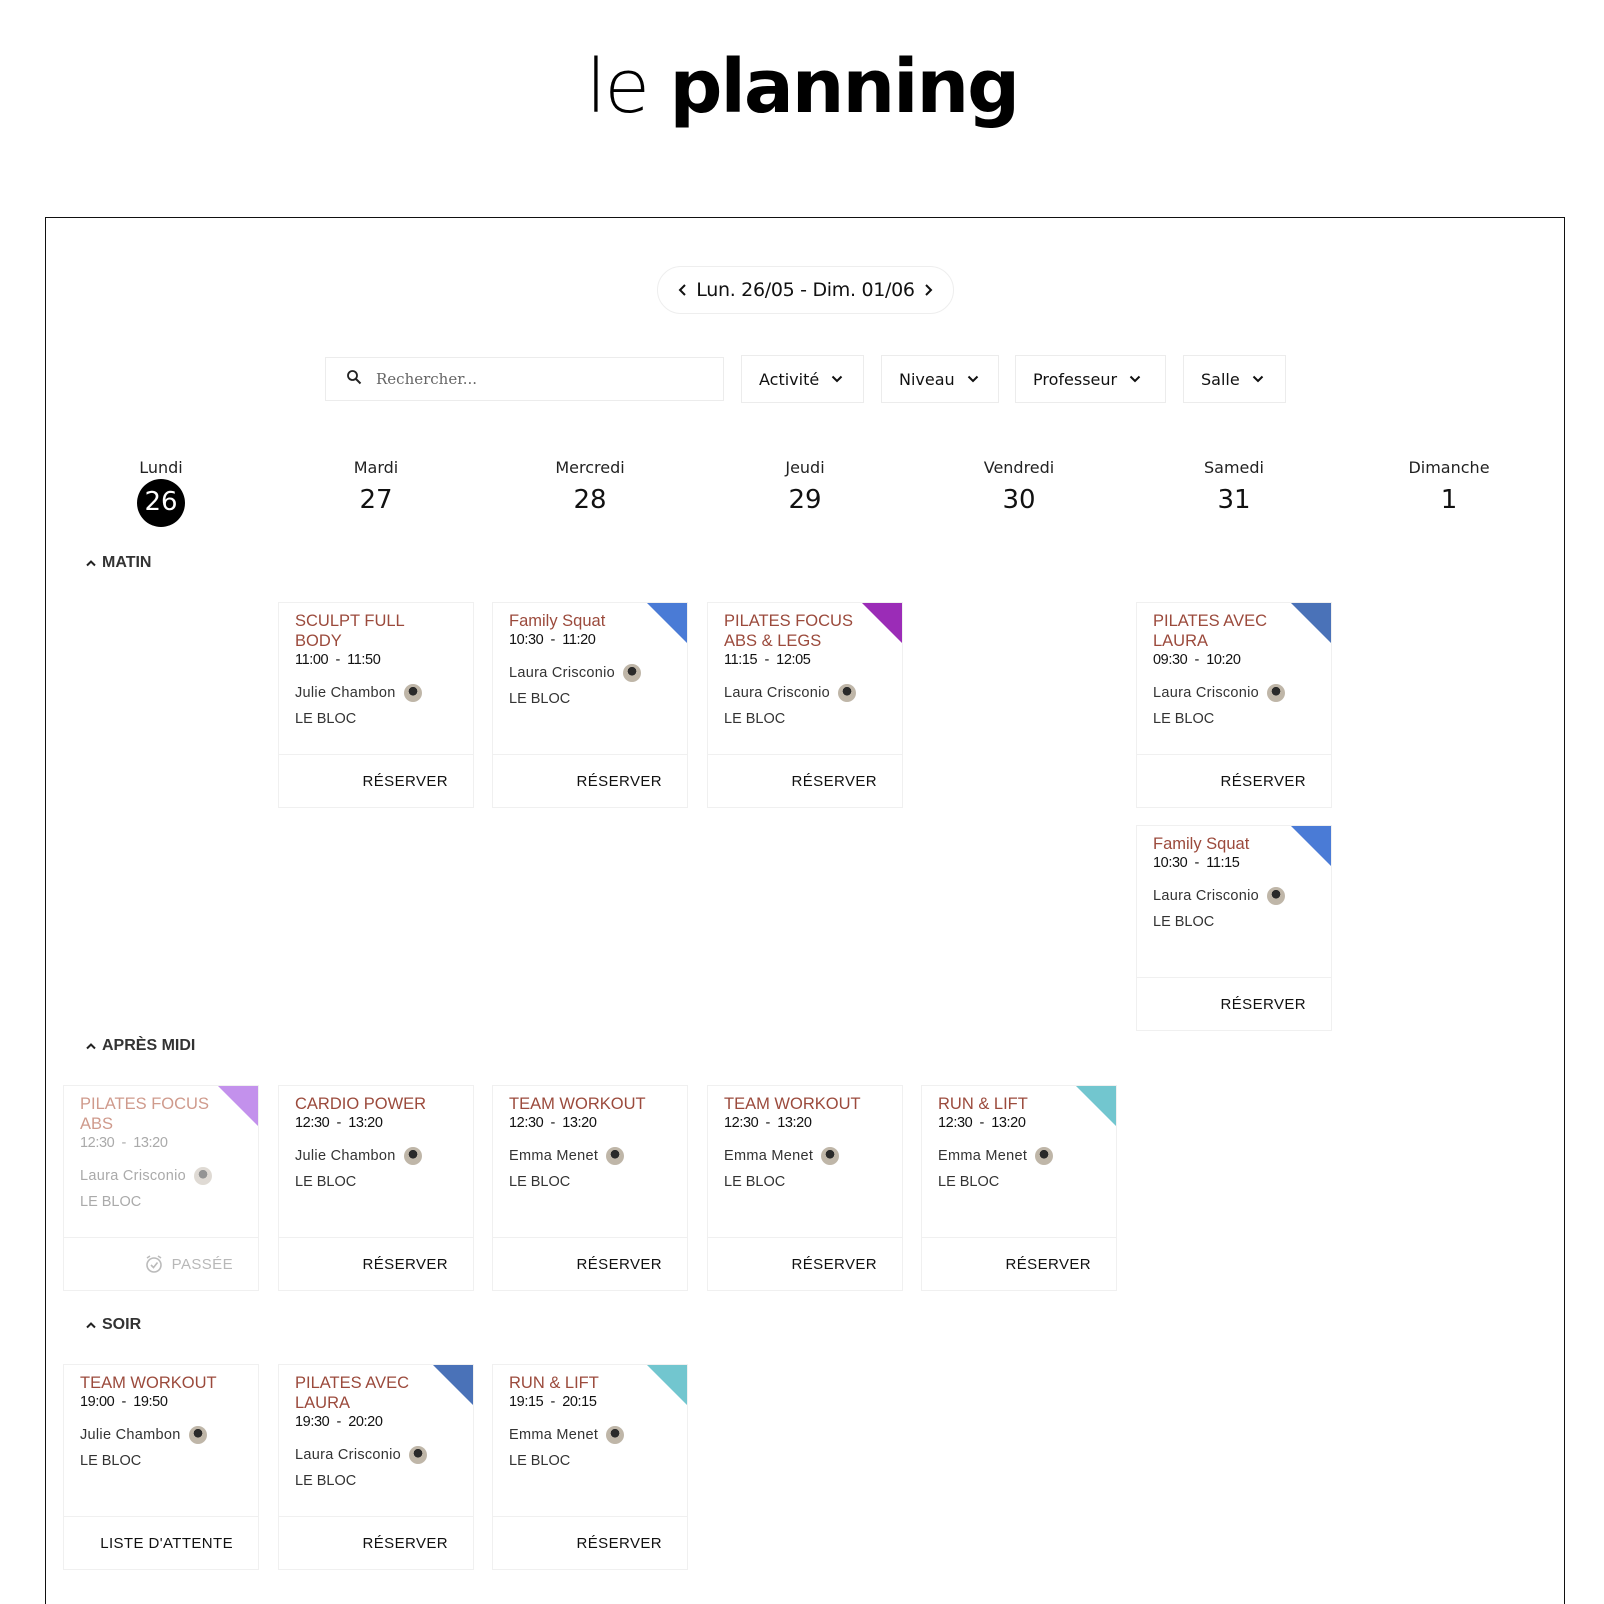 This screenshot has width=1604, height=1604. Describe the element at coordinates (161, 1542) in the screenshot. I see `waitlist-button: LISTE D'ATTENTE` at that location.